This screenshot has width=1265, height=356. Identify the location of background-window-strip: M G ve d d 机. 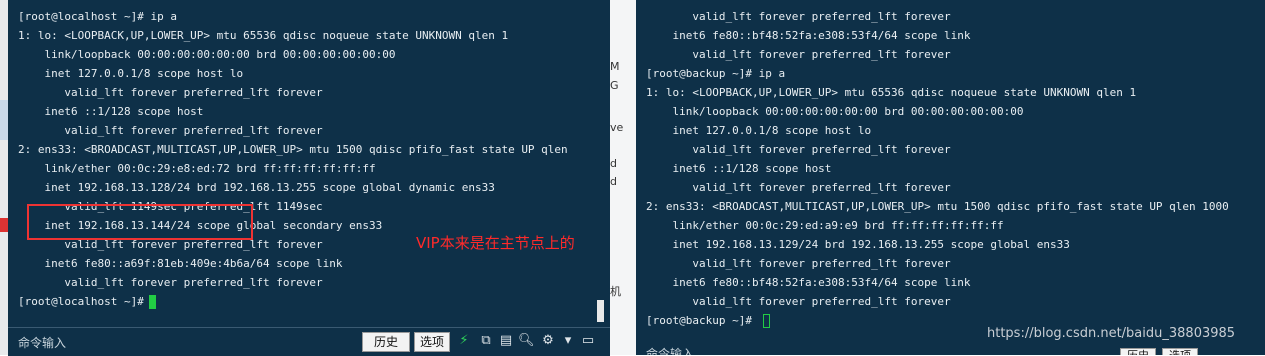
(623, 177).